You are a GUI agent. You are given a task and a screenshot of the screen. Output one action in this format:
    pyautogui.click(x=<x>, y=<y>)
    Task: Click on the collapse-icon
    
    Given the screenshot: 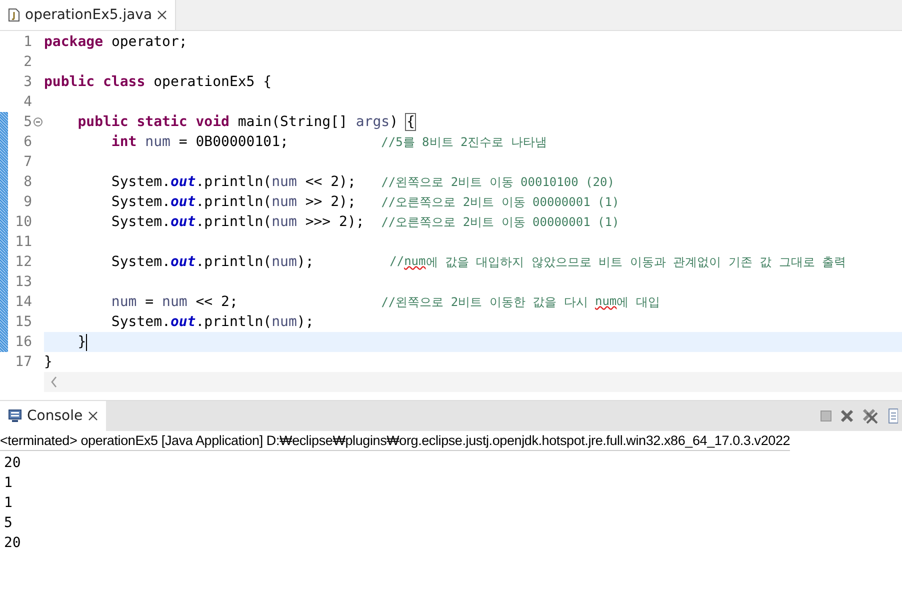 What is the action you would take?
    pyautogui.click(x=38, y=122)
    